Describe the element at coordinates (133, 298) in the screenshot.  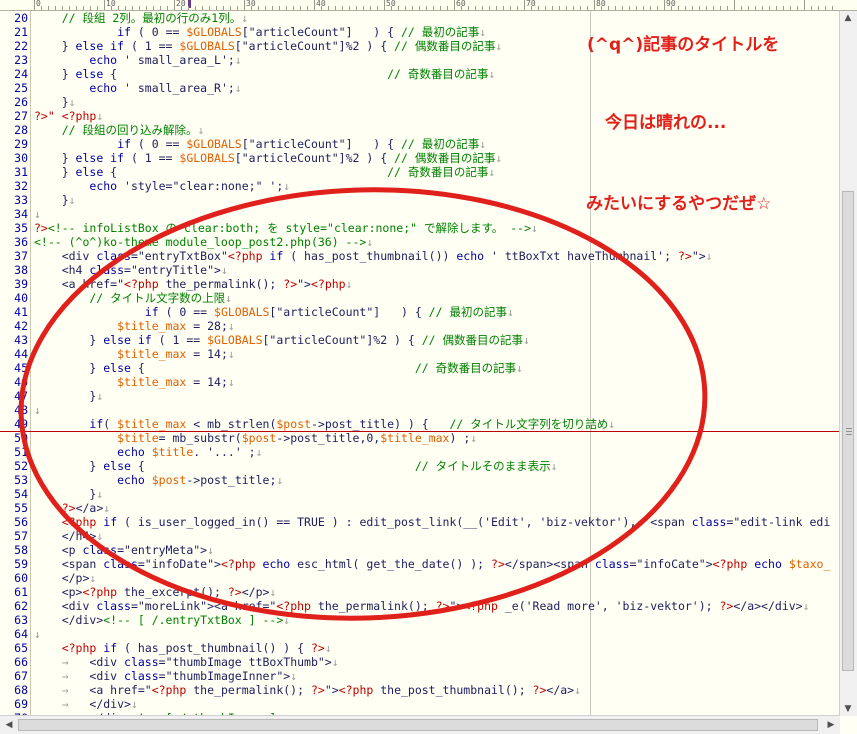
I see `code-text: // タイトル文字数の上限↓` at that location.